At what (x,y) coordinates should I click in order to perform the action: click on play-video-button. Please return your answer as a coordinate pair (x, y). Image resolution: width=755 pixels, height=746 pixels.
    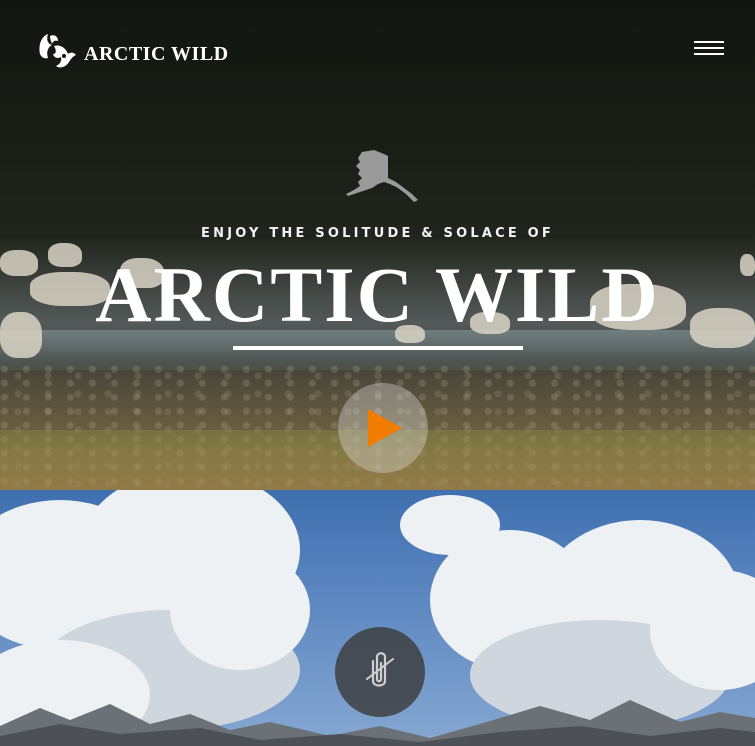
    Looking at the image, I should click on (383, 428).